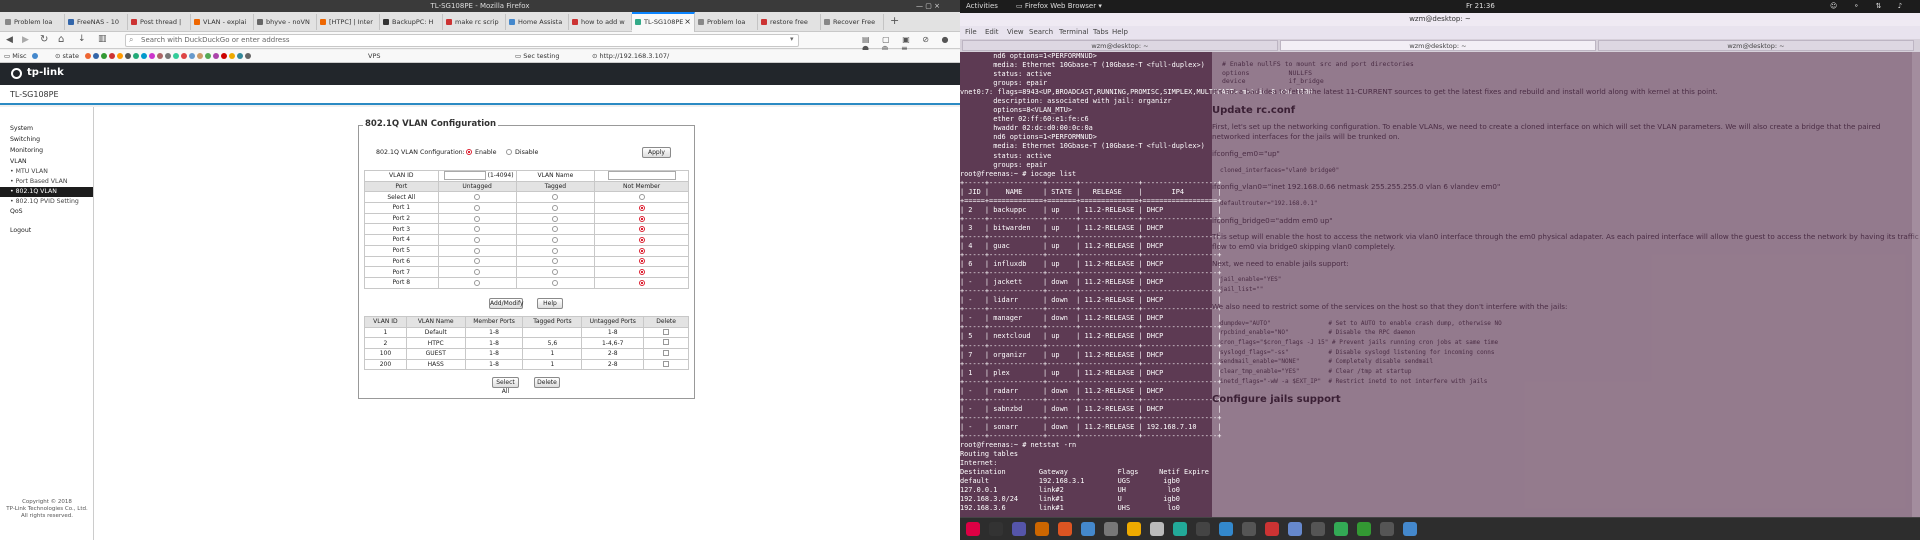  Describe the element at coordinates (789, 22) in the screenshot. I see `browser-tab: restore free` at that location.